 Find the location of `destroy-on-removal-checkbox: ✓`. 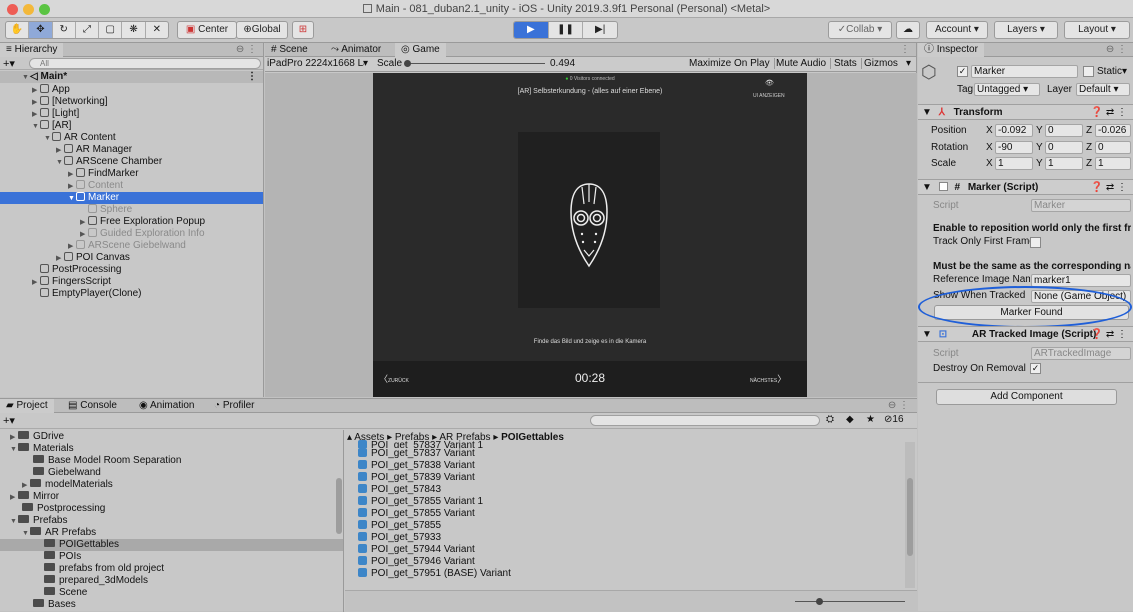

destroy-on-removal-checkbox: ✓ is located at coordinates (1035, 368).